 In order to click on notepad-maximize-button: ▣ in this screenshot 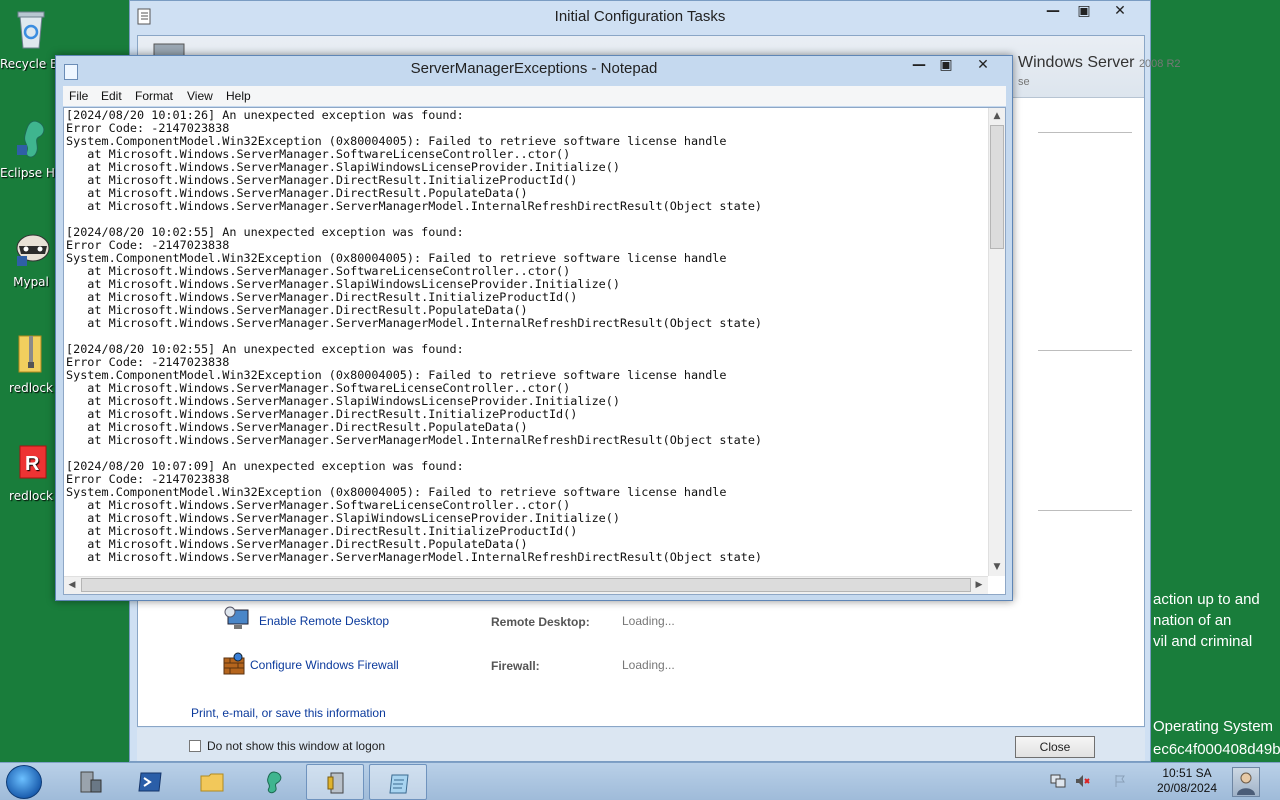, I will do `click(946, 68)`.